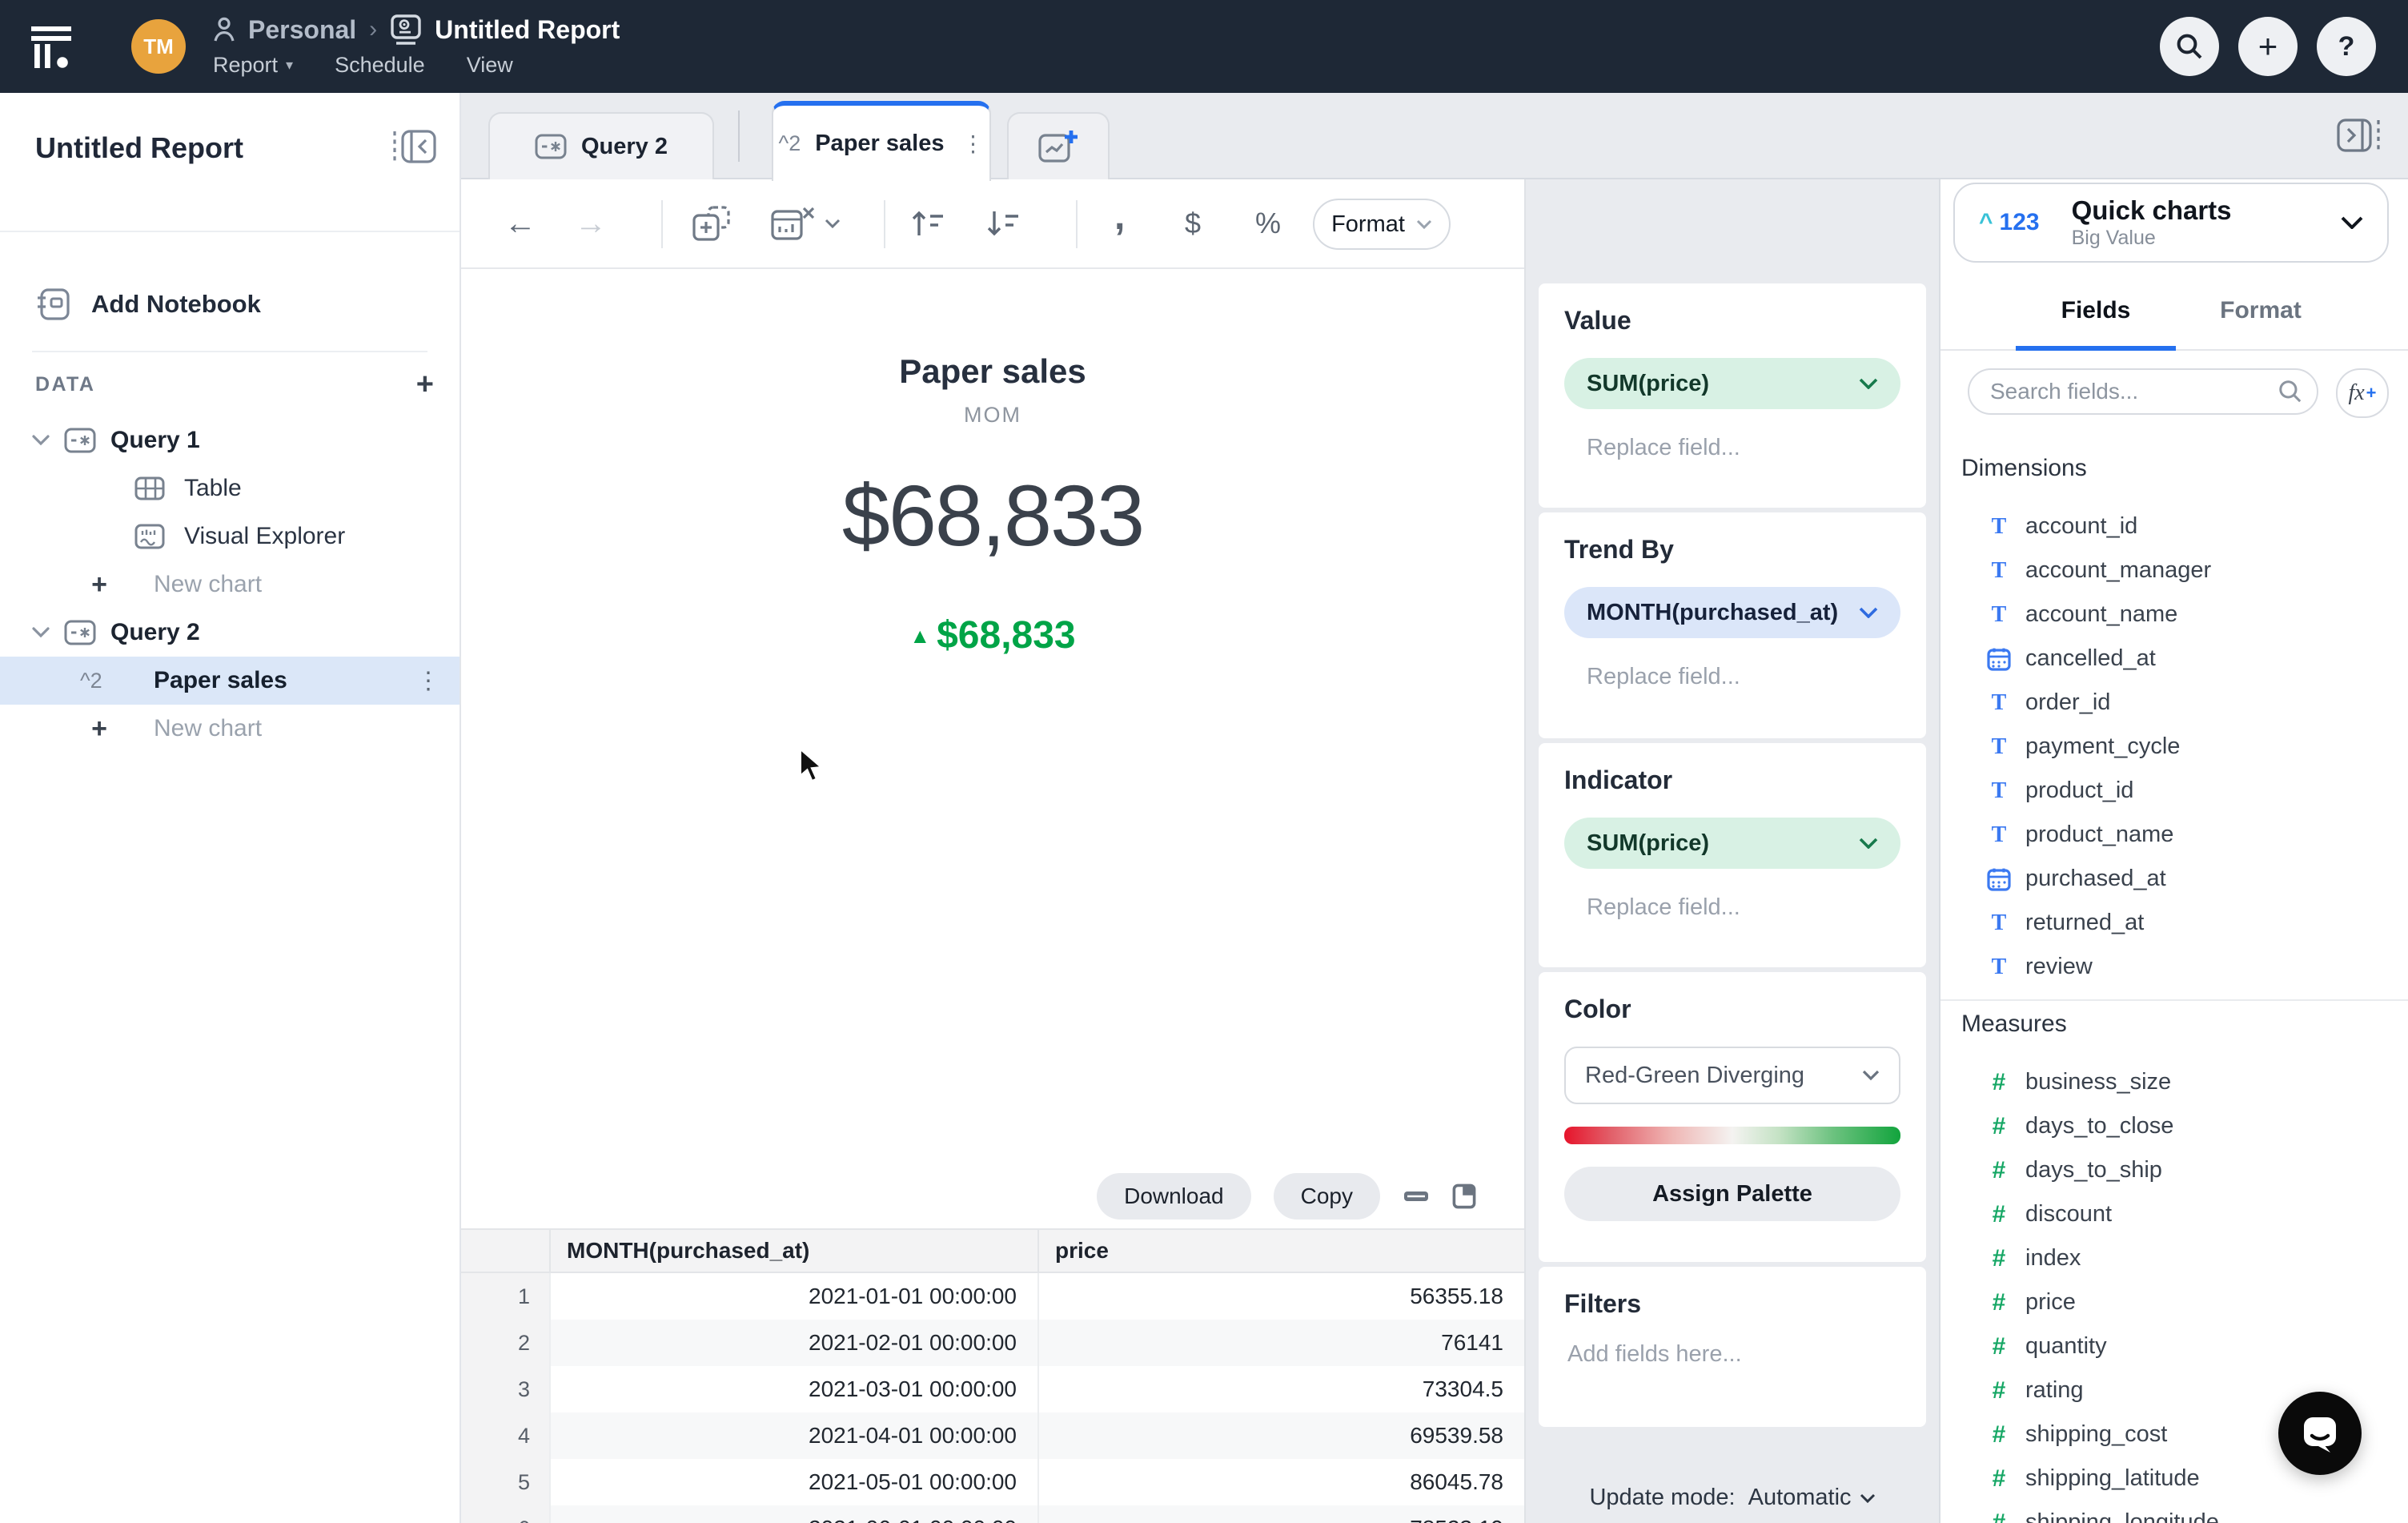 Image resolution: width=2408 pixels, height=1523 pixels. I want to click on sort-ascending-button, so click(927, 223).